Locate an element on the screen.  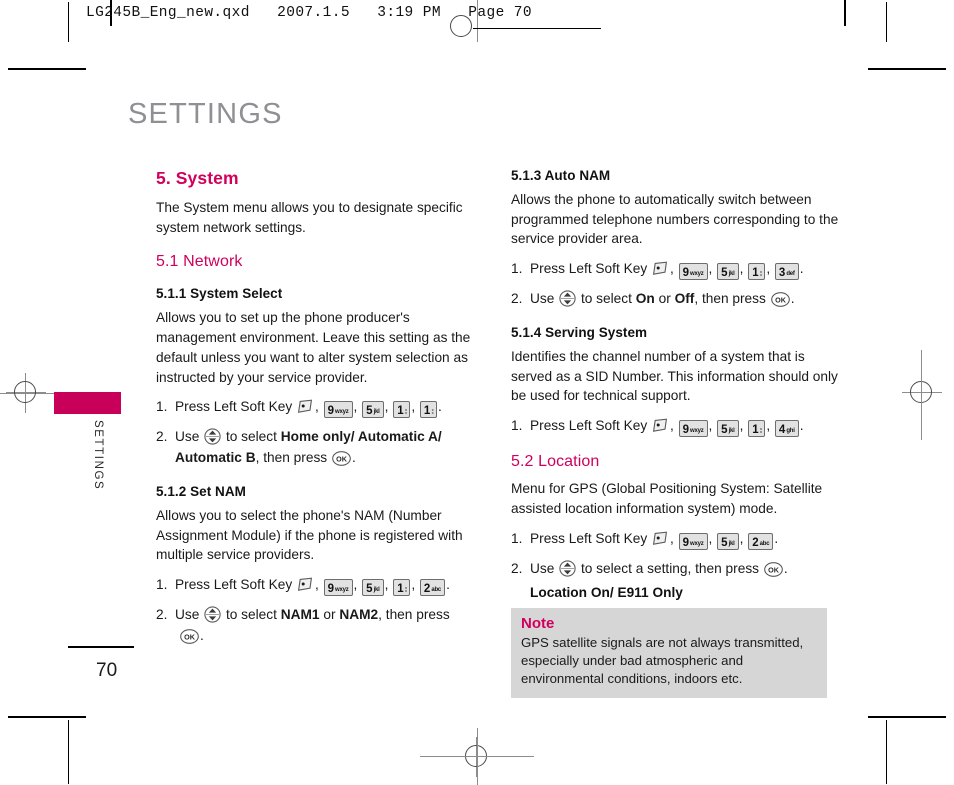
registration-mark-header is located at coordinates (462, 27).